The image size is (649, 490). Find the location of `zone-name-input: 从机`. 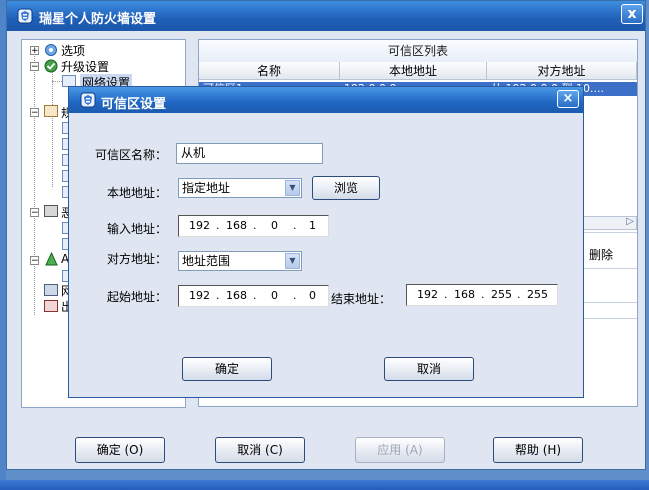

zone-name-input: 从机 is located at coordinates (249, 153).